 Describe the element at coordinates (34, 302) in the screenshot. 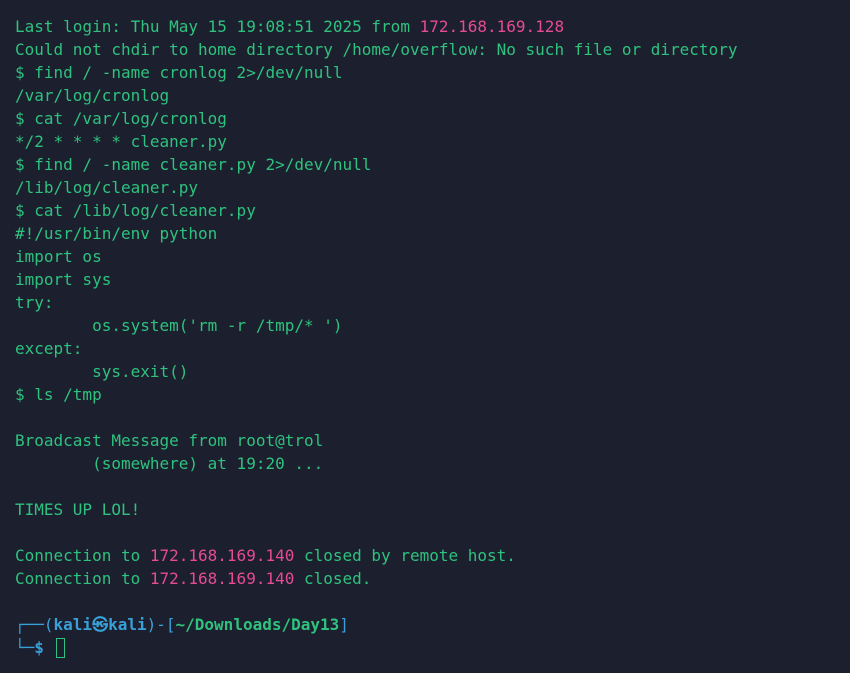

I see `output-line: try:` at that location.